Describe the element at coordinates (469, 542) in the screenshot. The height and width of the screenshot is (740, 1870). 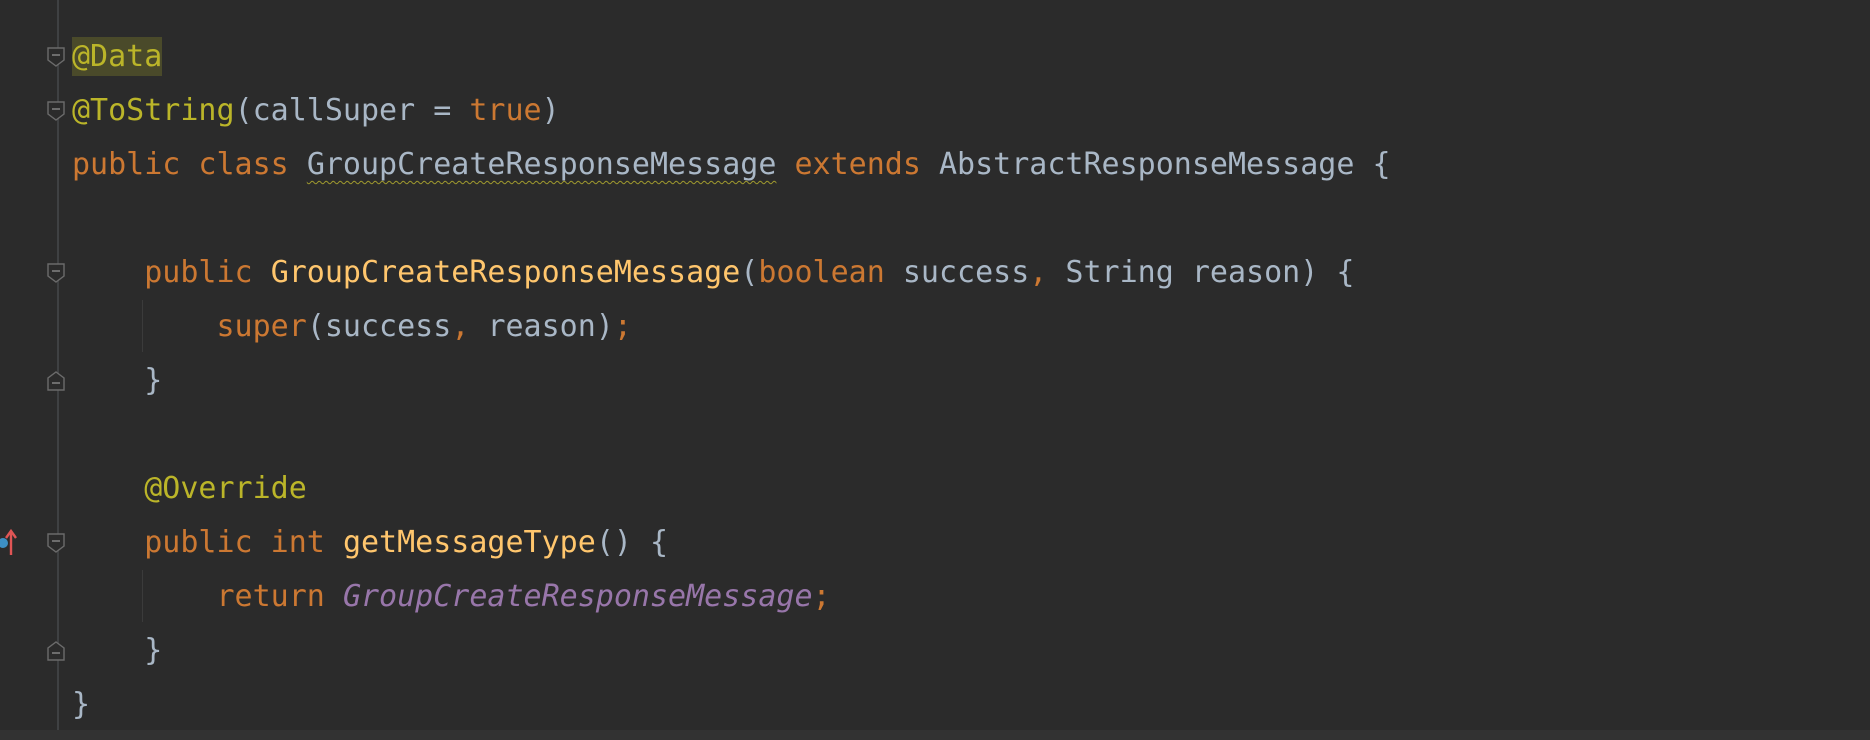
I see `code-token: getMessageType` at that location.